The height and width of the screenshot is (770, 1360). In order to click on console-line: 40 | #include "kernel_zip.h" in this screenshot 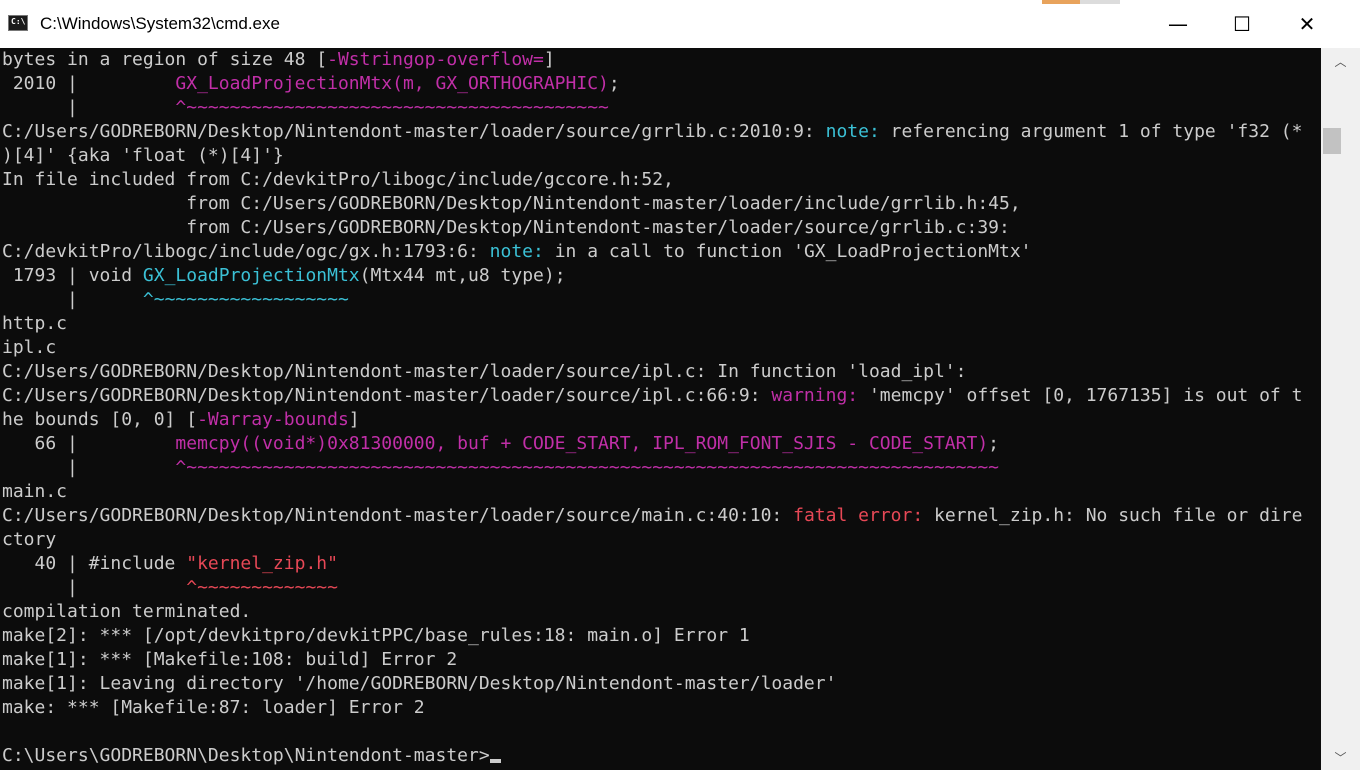, I will do `click(170, 564)`.